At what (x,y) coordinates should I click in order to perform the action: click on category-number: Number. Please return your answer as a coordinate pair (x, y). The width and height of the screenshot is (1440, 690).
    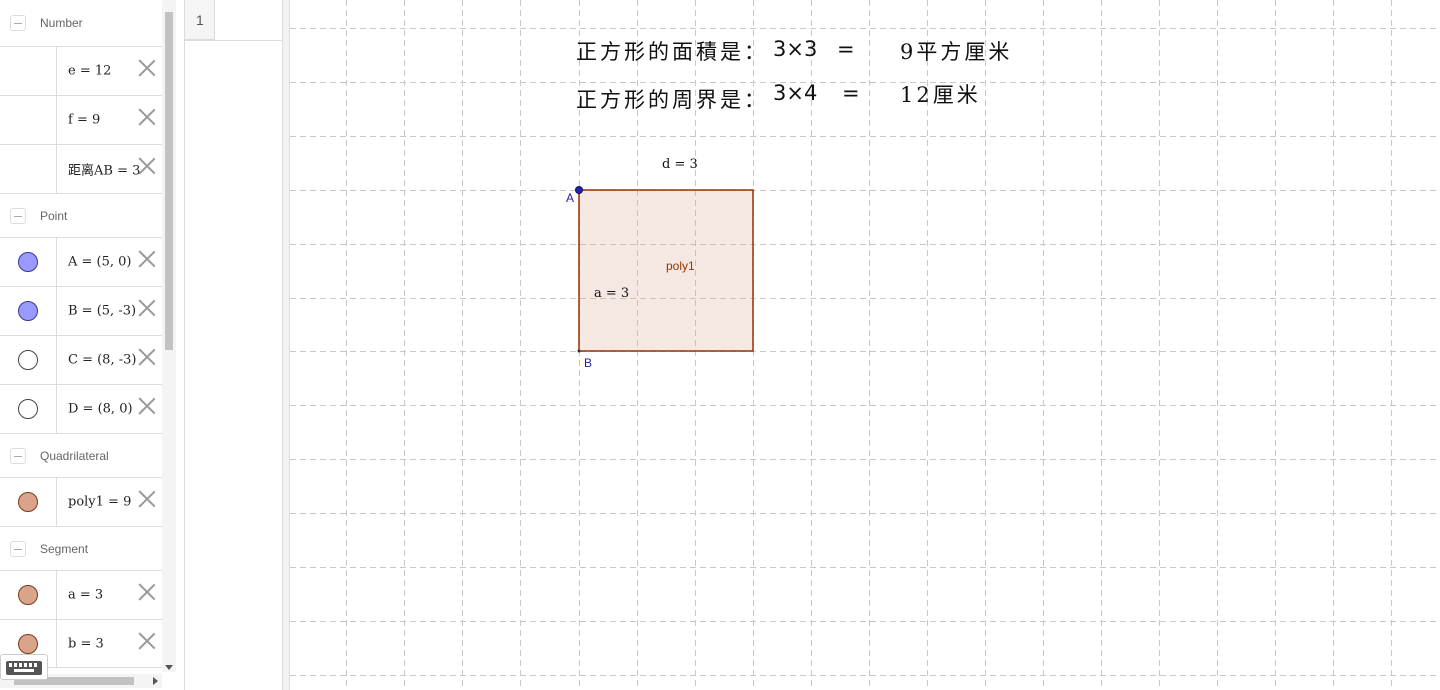
    Looking at the image, I should click on (81, 23).